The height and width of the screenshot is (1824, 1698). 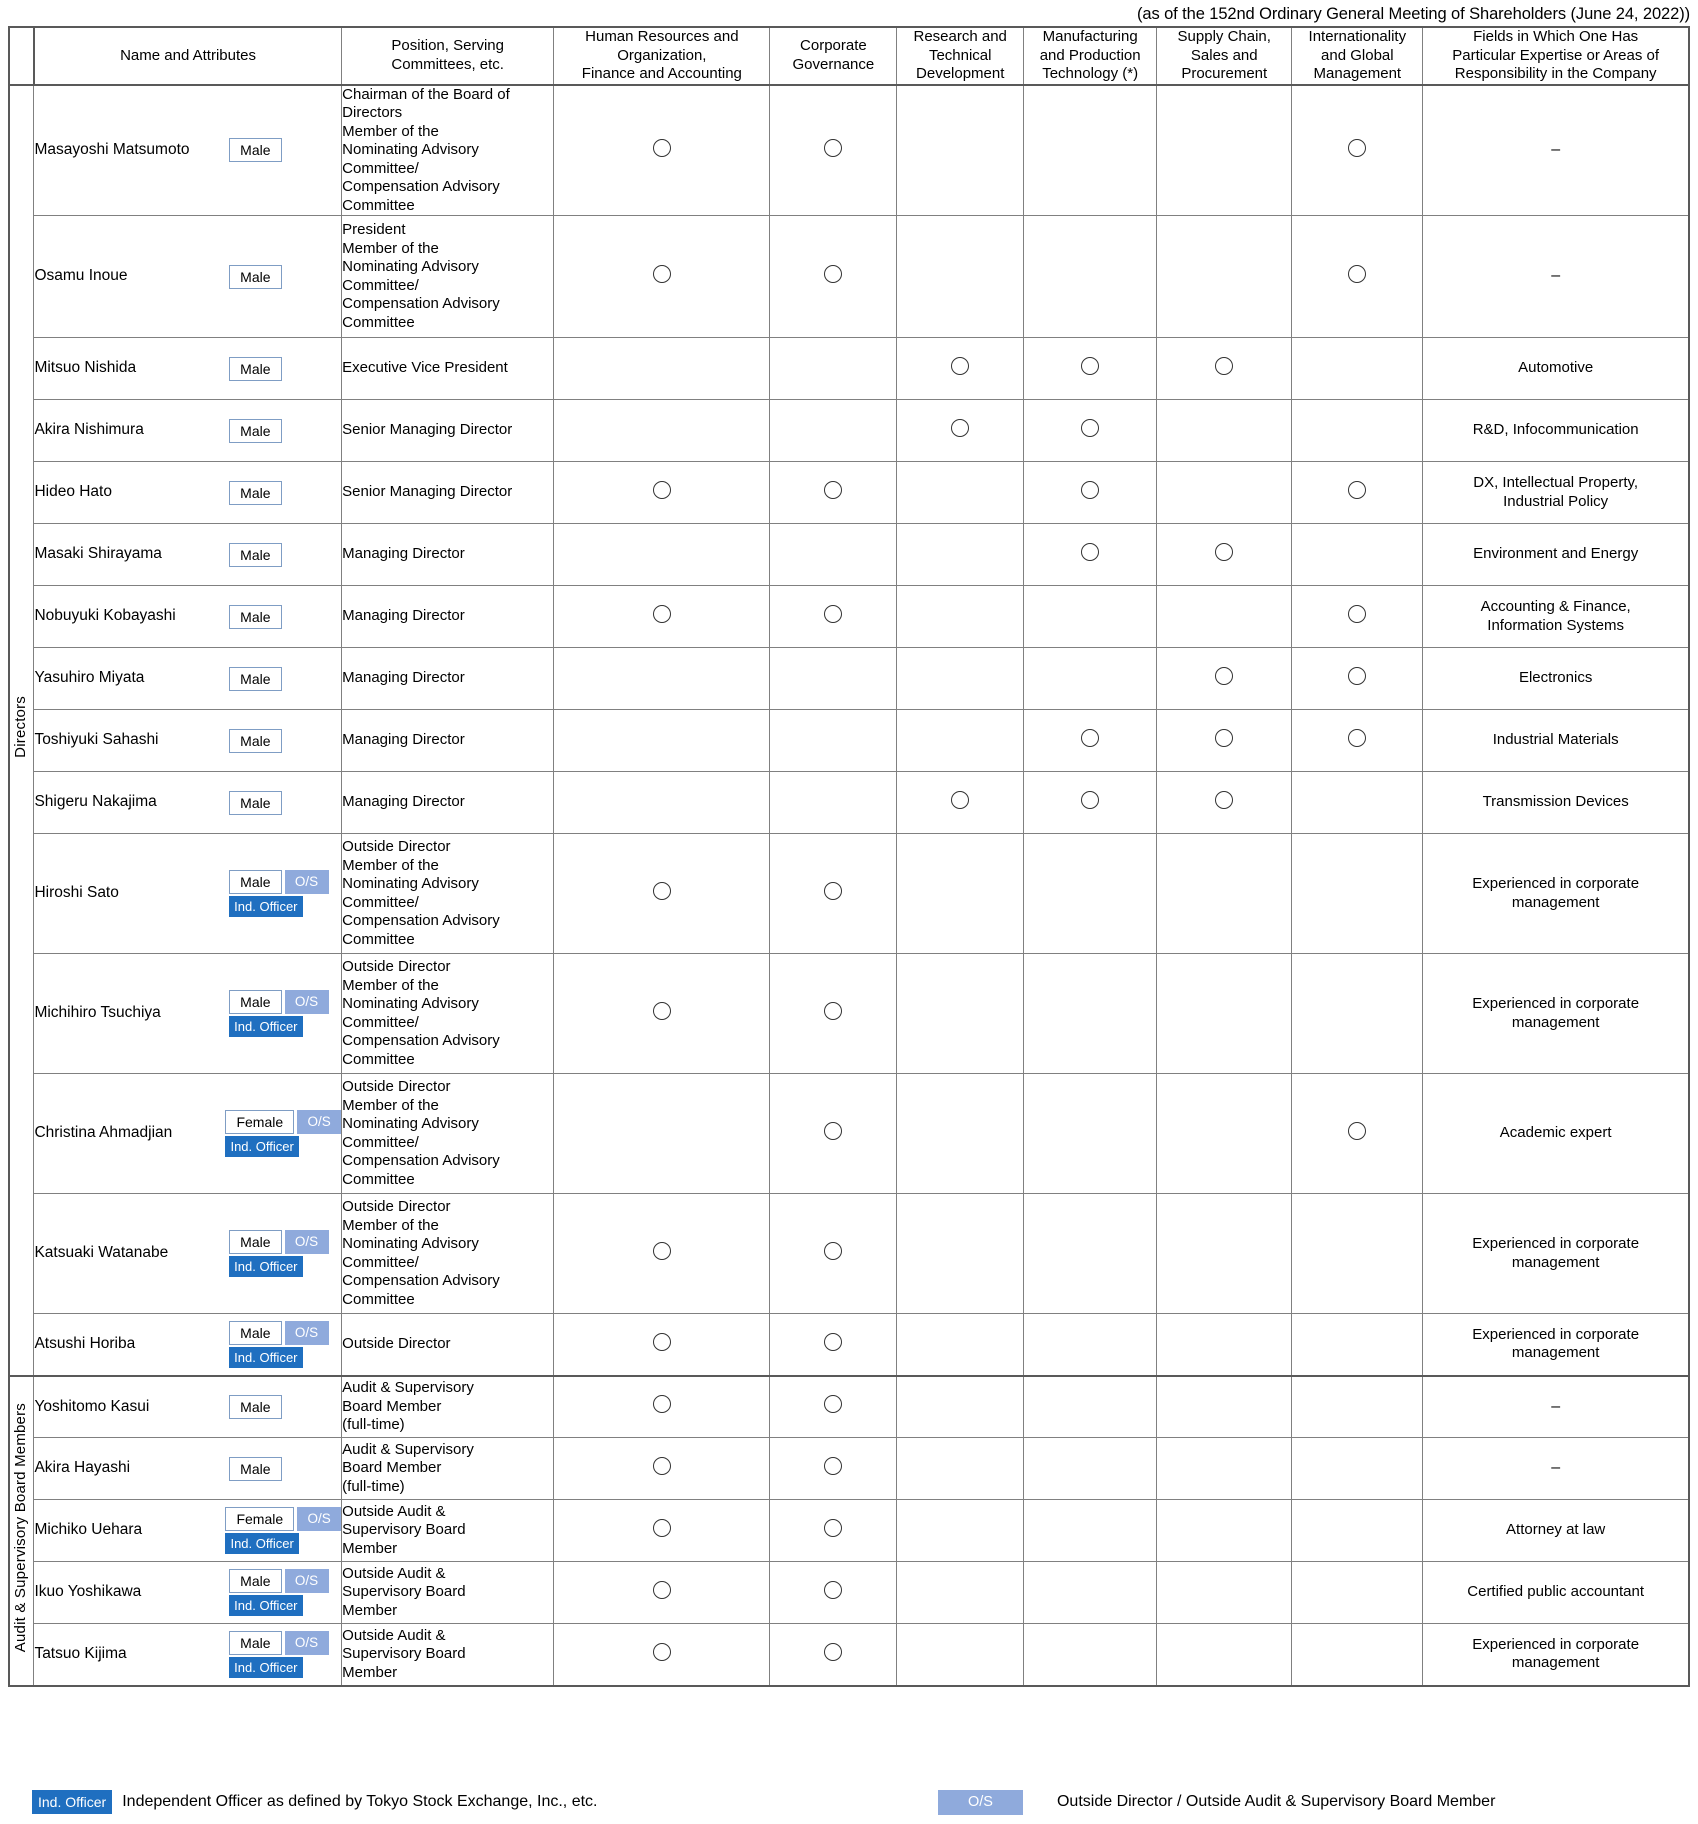 What do you see at coordinates (408, 1449) in the screenshot?
I see `position-line: Audit & Supervisory` at bounding box center [408, 1449].